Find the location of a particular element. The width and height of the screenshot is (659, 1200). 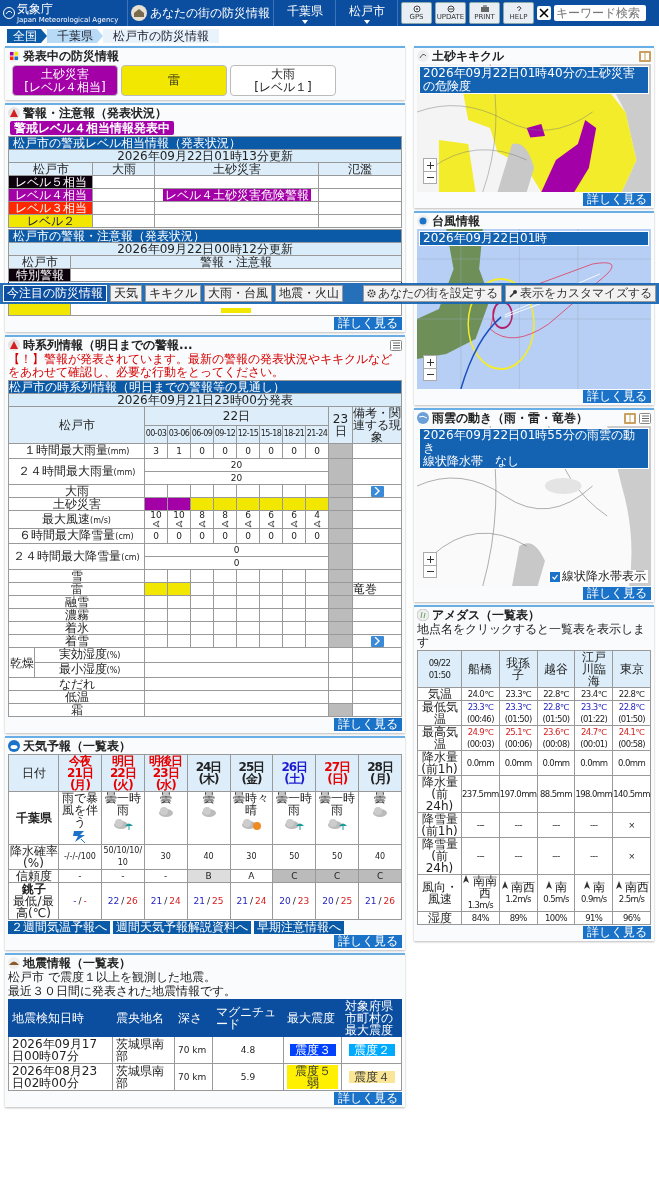

table-cell: 4.8 is located at coordinates (248, 1050).